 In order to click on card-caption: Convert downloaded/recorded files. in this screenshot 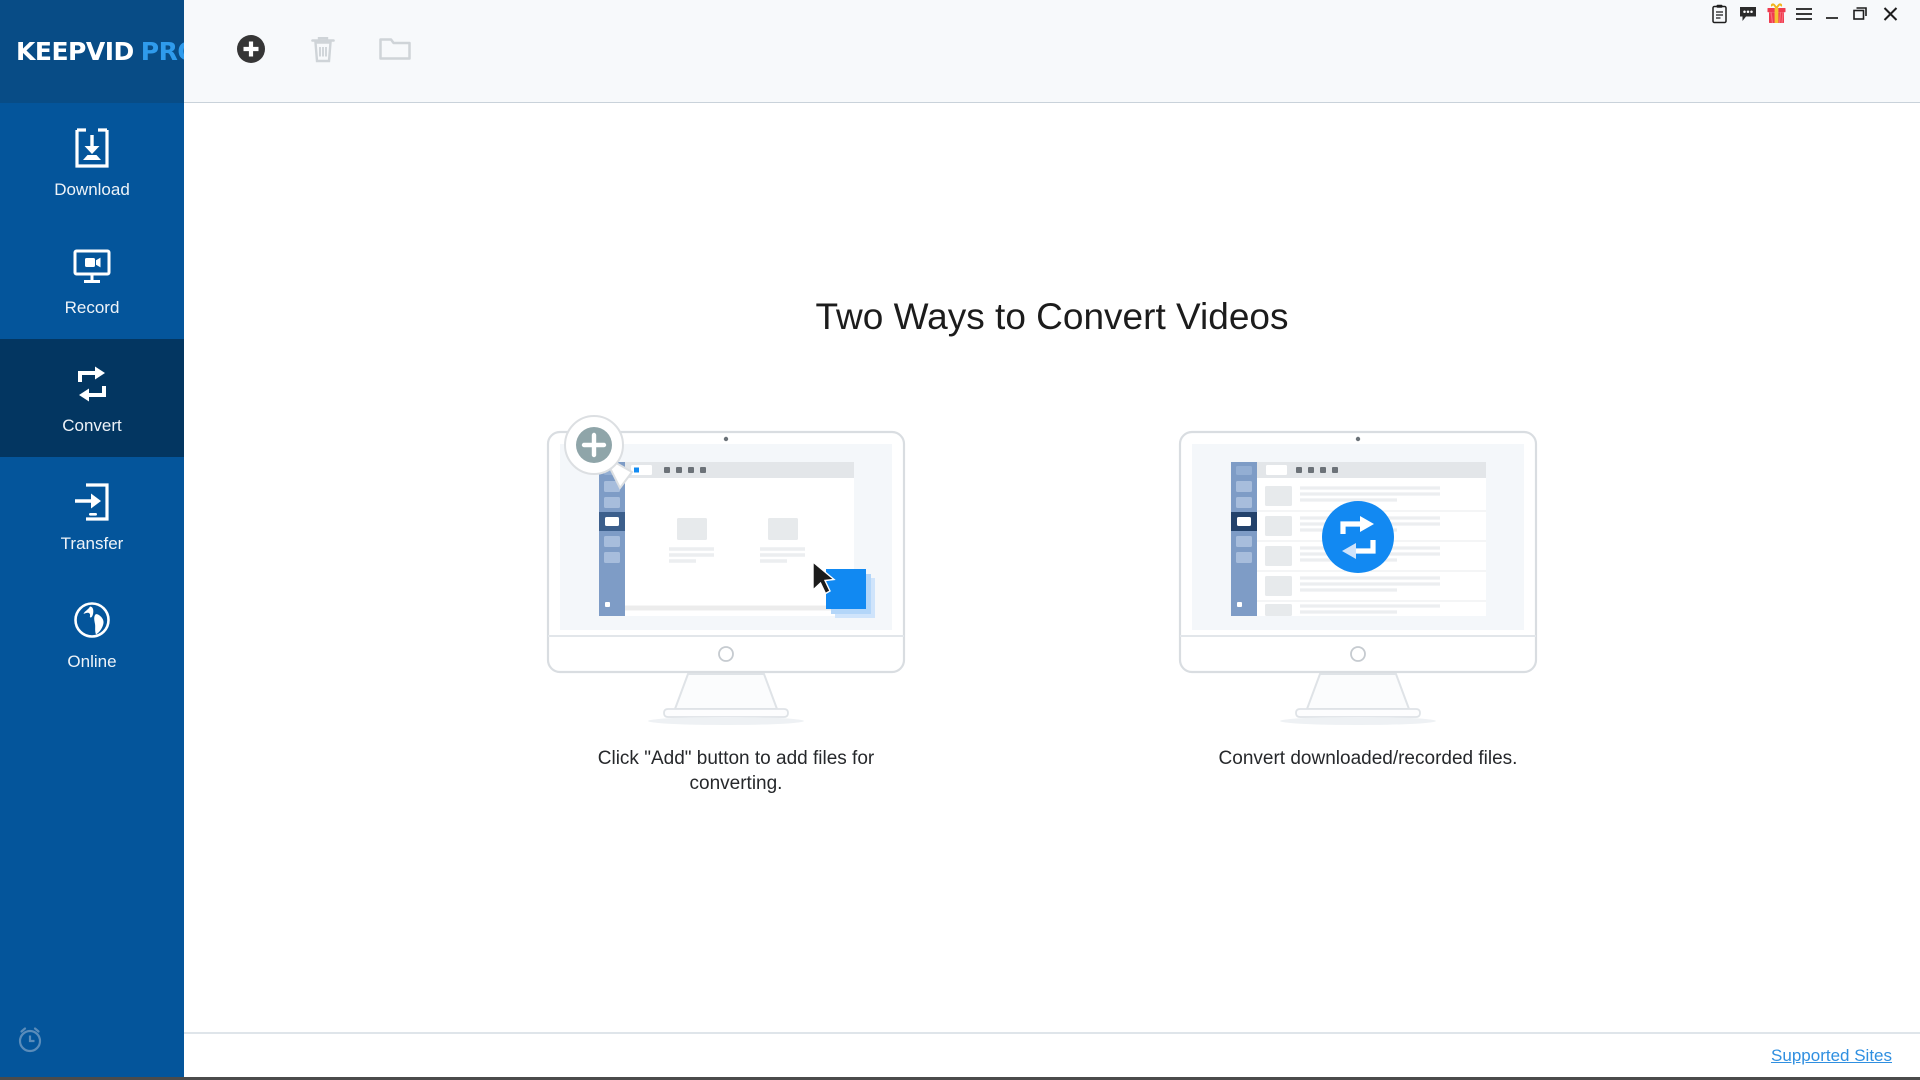, I will do `click(1368, 758)`.